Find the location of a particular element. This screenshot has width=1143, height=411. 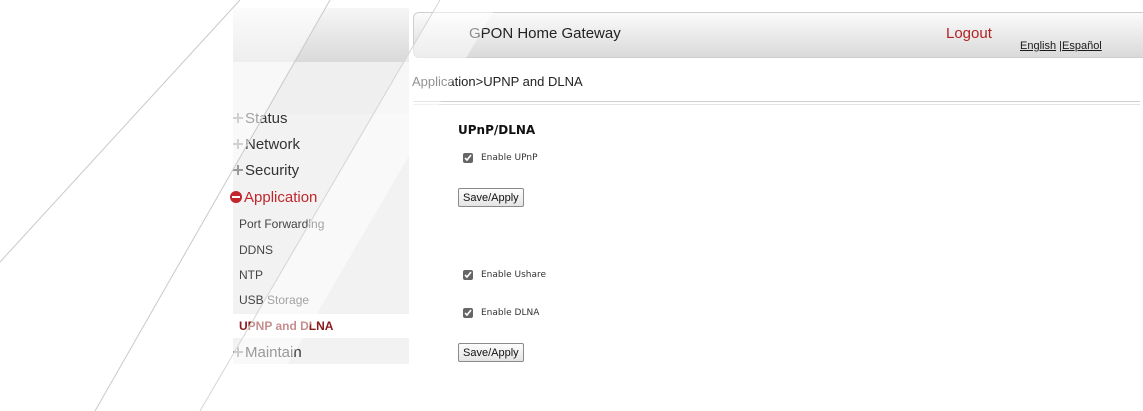

sidebar-item-label: Security is located at coordinates (272, 170).